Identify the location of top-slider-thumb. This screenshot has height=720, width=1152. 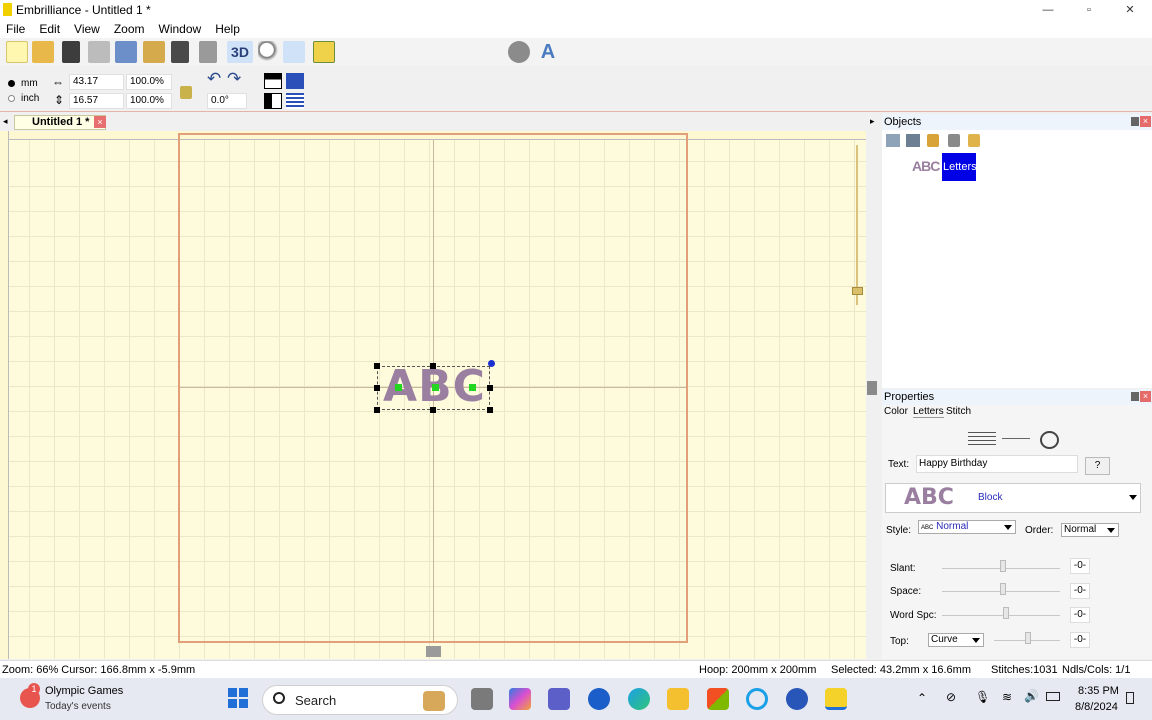
(1028, 638).